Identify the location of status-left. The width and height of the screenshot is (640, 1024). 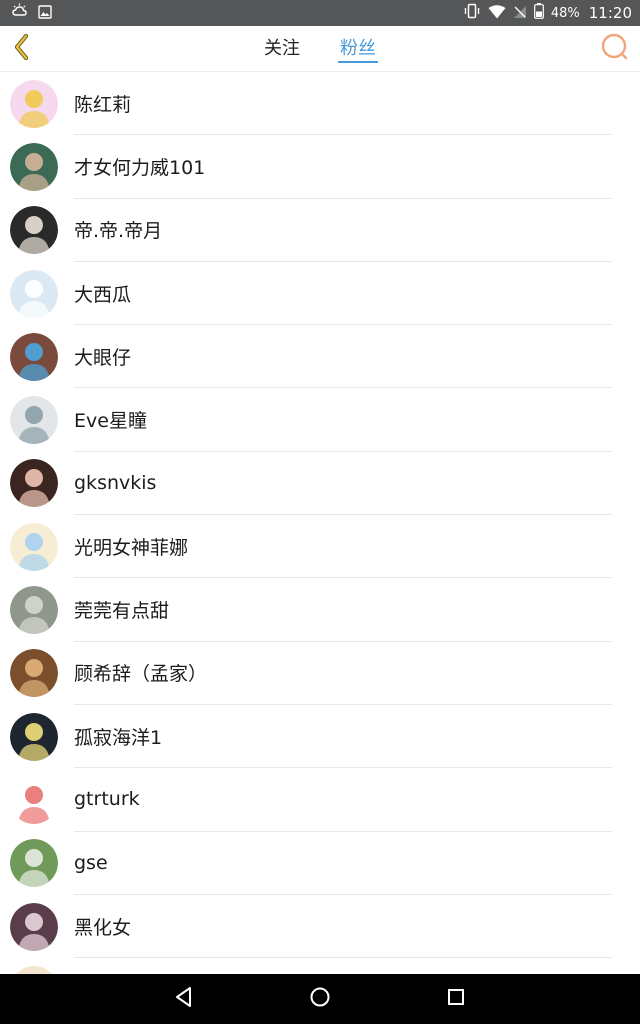
(31, 13).